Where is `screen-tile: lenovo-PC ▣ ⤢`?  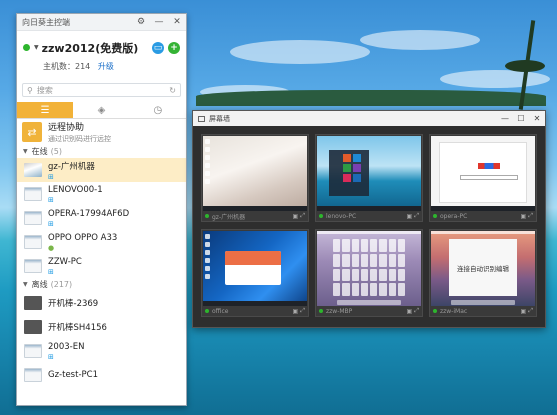
screen-tile: lenovo-PC ▣ ⤢ is located at coordinates (369, 178).